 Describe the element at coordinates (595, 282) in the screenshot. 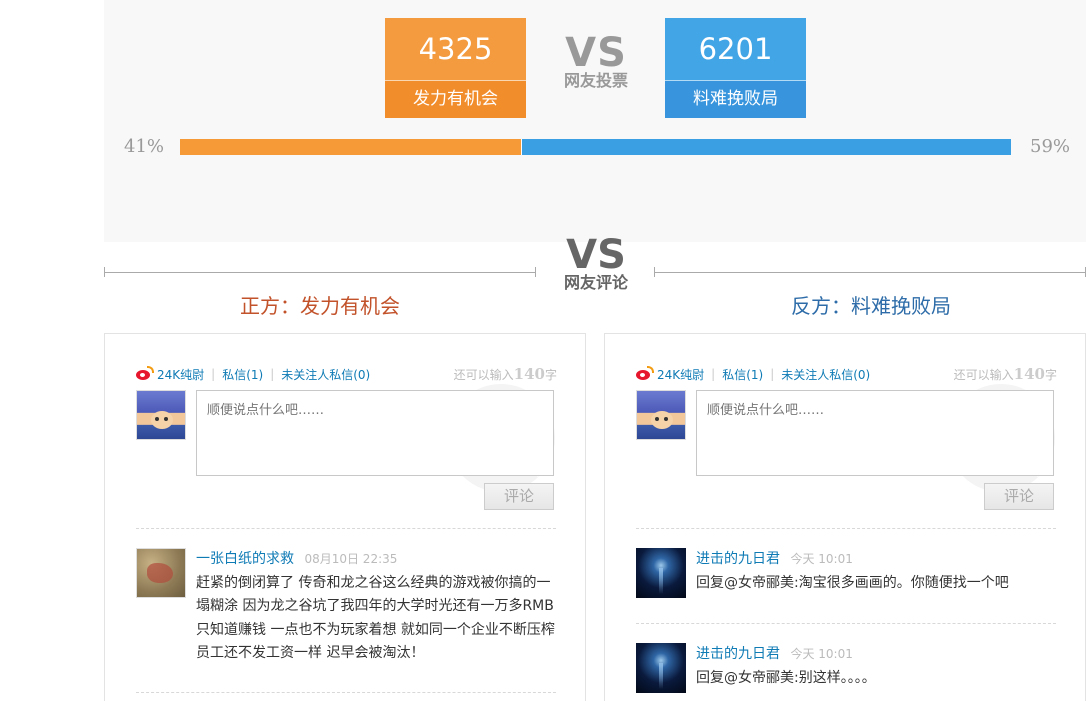

I see `comments-vs-subtitle: 网友评论` at that location.